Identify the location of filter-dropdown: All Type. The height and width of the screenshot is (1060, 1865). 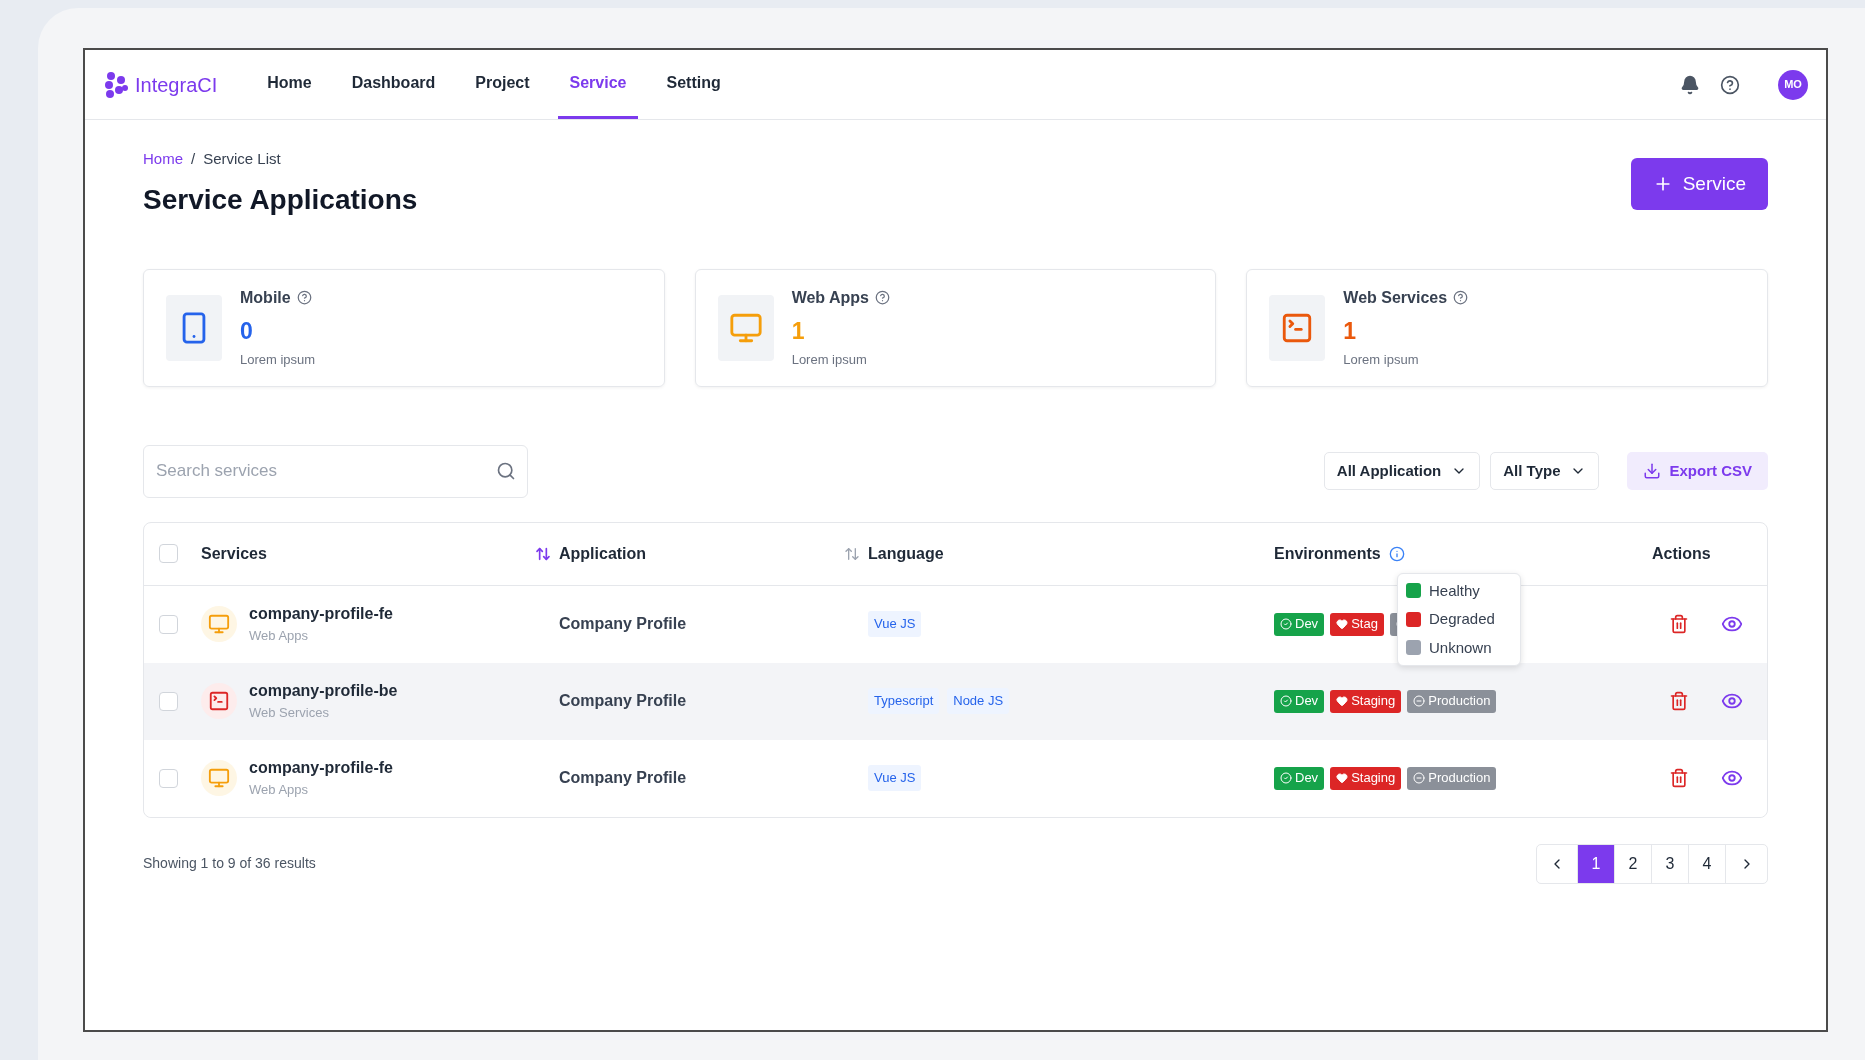
(1545, 471).